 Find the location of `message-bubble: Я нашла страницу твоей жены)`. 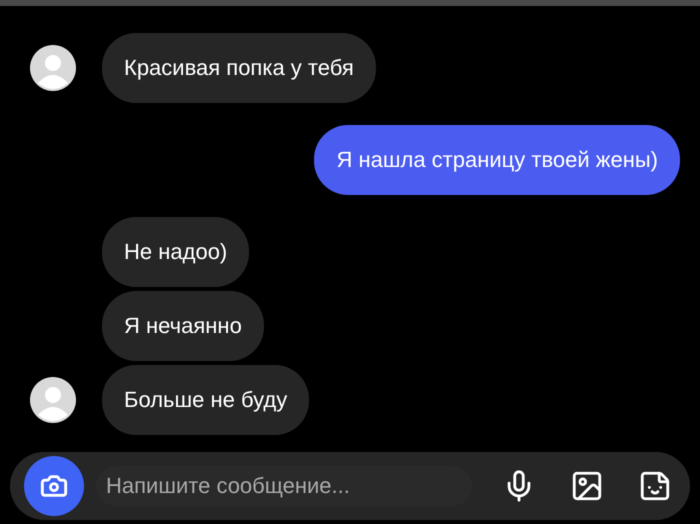

message-bubble: Я нашла страницу твоей жены) is located at coordinates (497, 160).